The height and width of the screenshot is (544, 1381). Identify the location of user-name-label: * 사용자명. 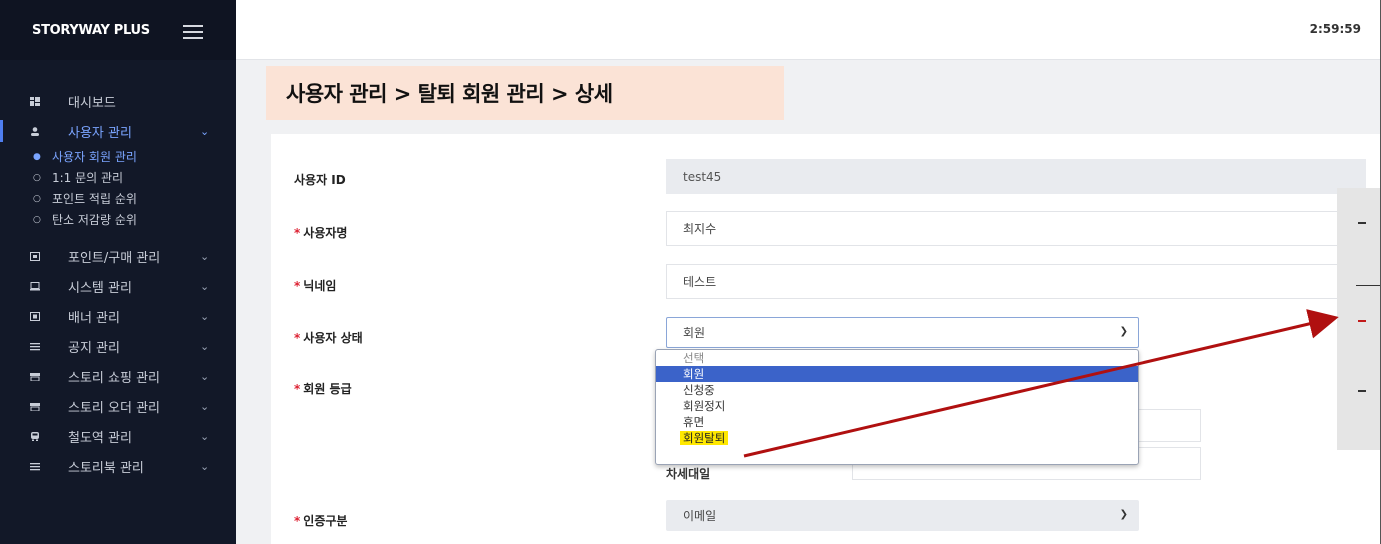
(321, 233).